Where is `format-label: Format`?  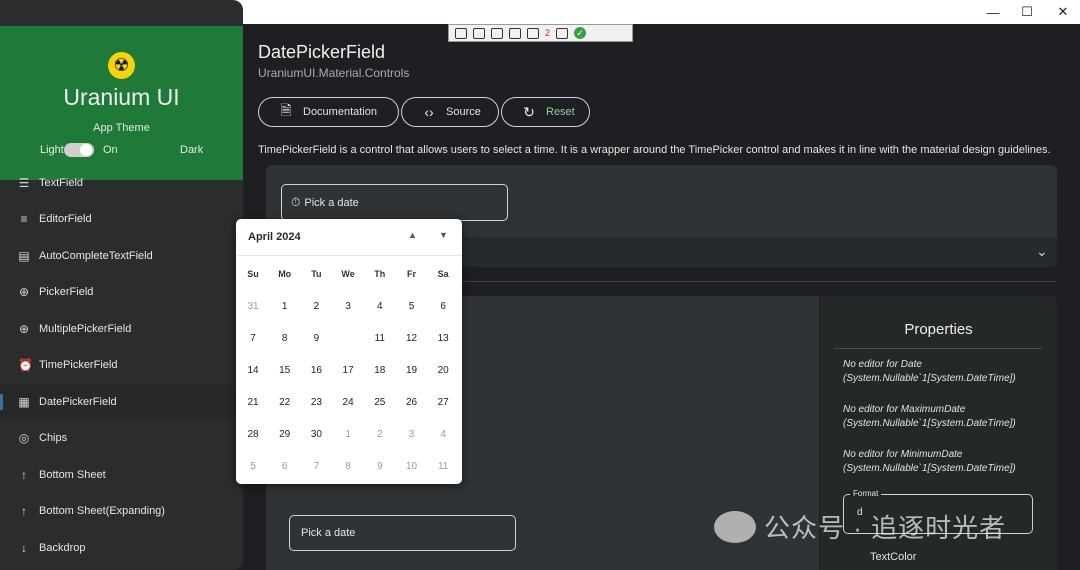 format-label: Format is located at coordinates (866, 493).